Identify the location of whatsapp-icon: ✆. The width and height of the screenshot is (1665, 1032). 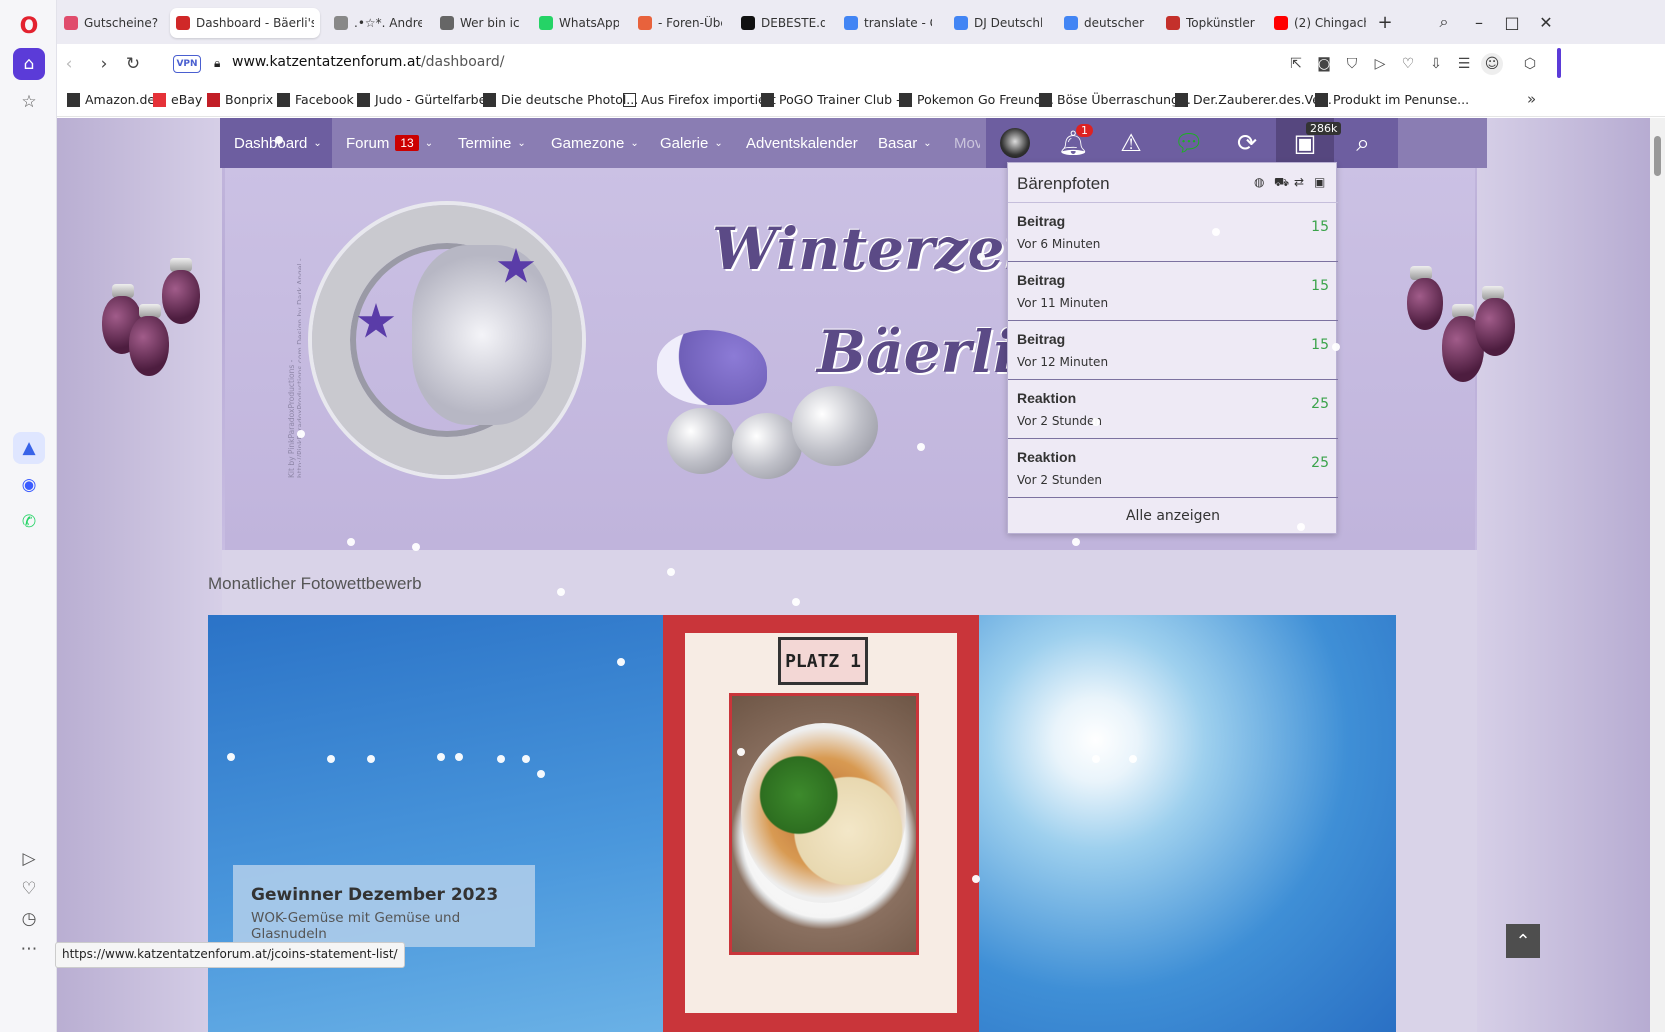
(29, 522).